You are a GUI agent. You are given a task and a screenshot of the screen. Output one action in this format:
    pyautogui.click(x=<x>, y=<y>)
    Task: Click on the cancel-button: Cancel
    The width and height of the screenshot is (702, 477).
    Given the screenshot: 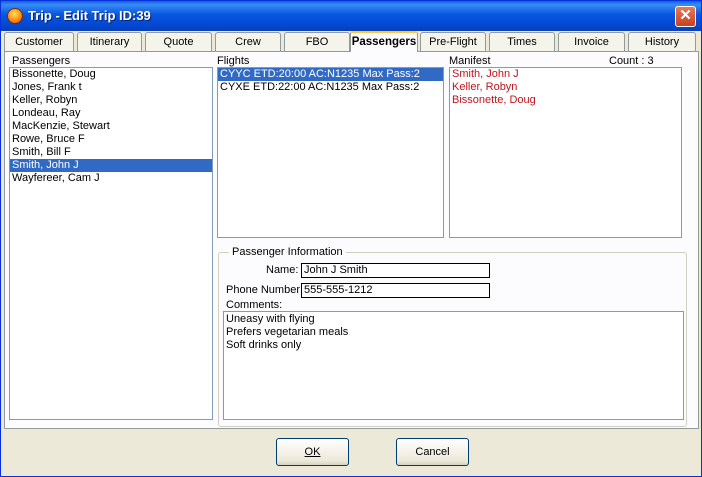 What is the action you would take?
    pyautogui.click(x=432, y=452)
    